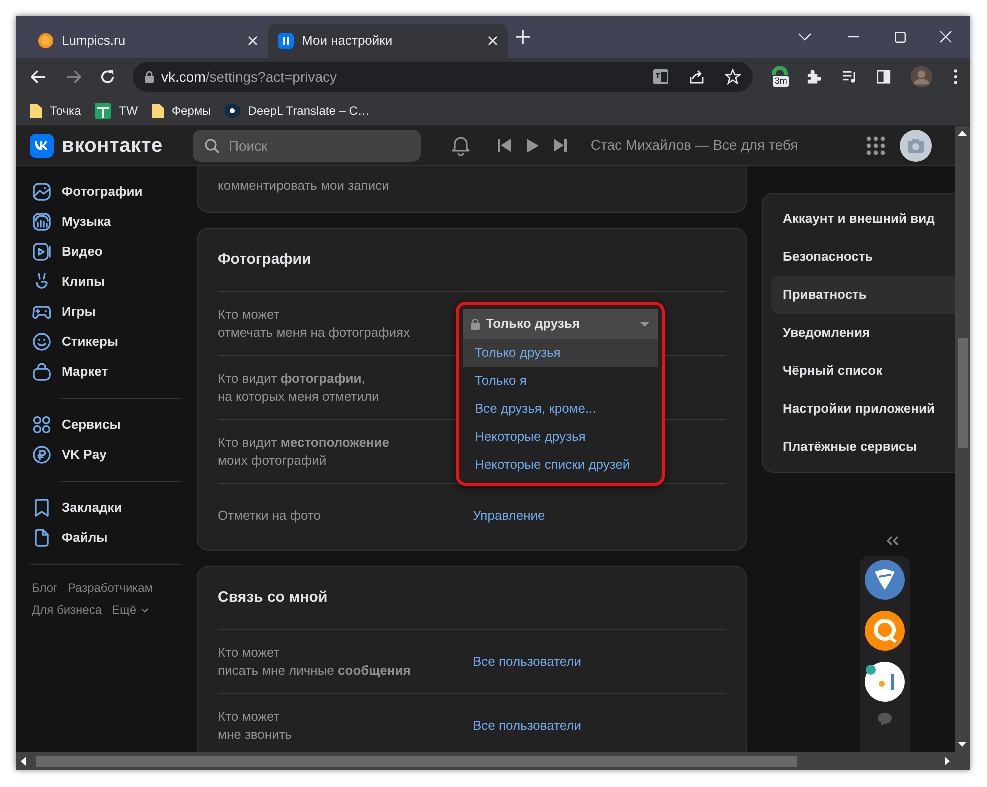 The width and height of the screenshot is (987, 787). Describe the element at coordinates (42, 372) in the screenshot. I see `shopping-bag-icon` at that location.